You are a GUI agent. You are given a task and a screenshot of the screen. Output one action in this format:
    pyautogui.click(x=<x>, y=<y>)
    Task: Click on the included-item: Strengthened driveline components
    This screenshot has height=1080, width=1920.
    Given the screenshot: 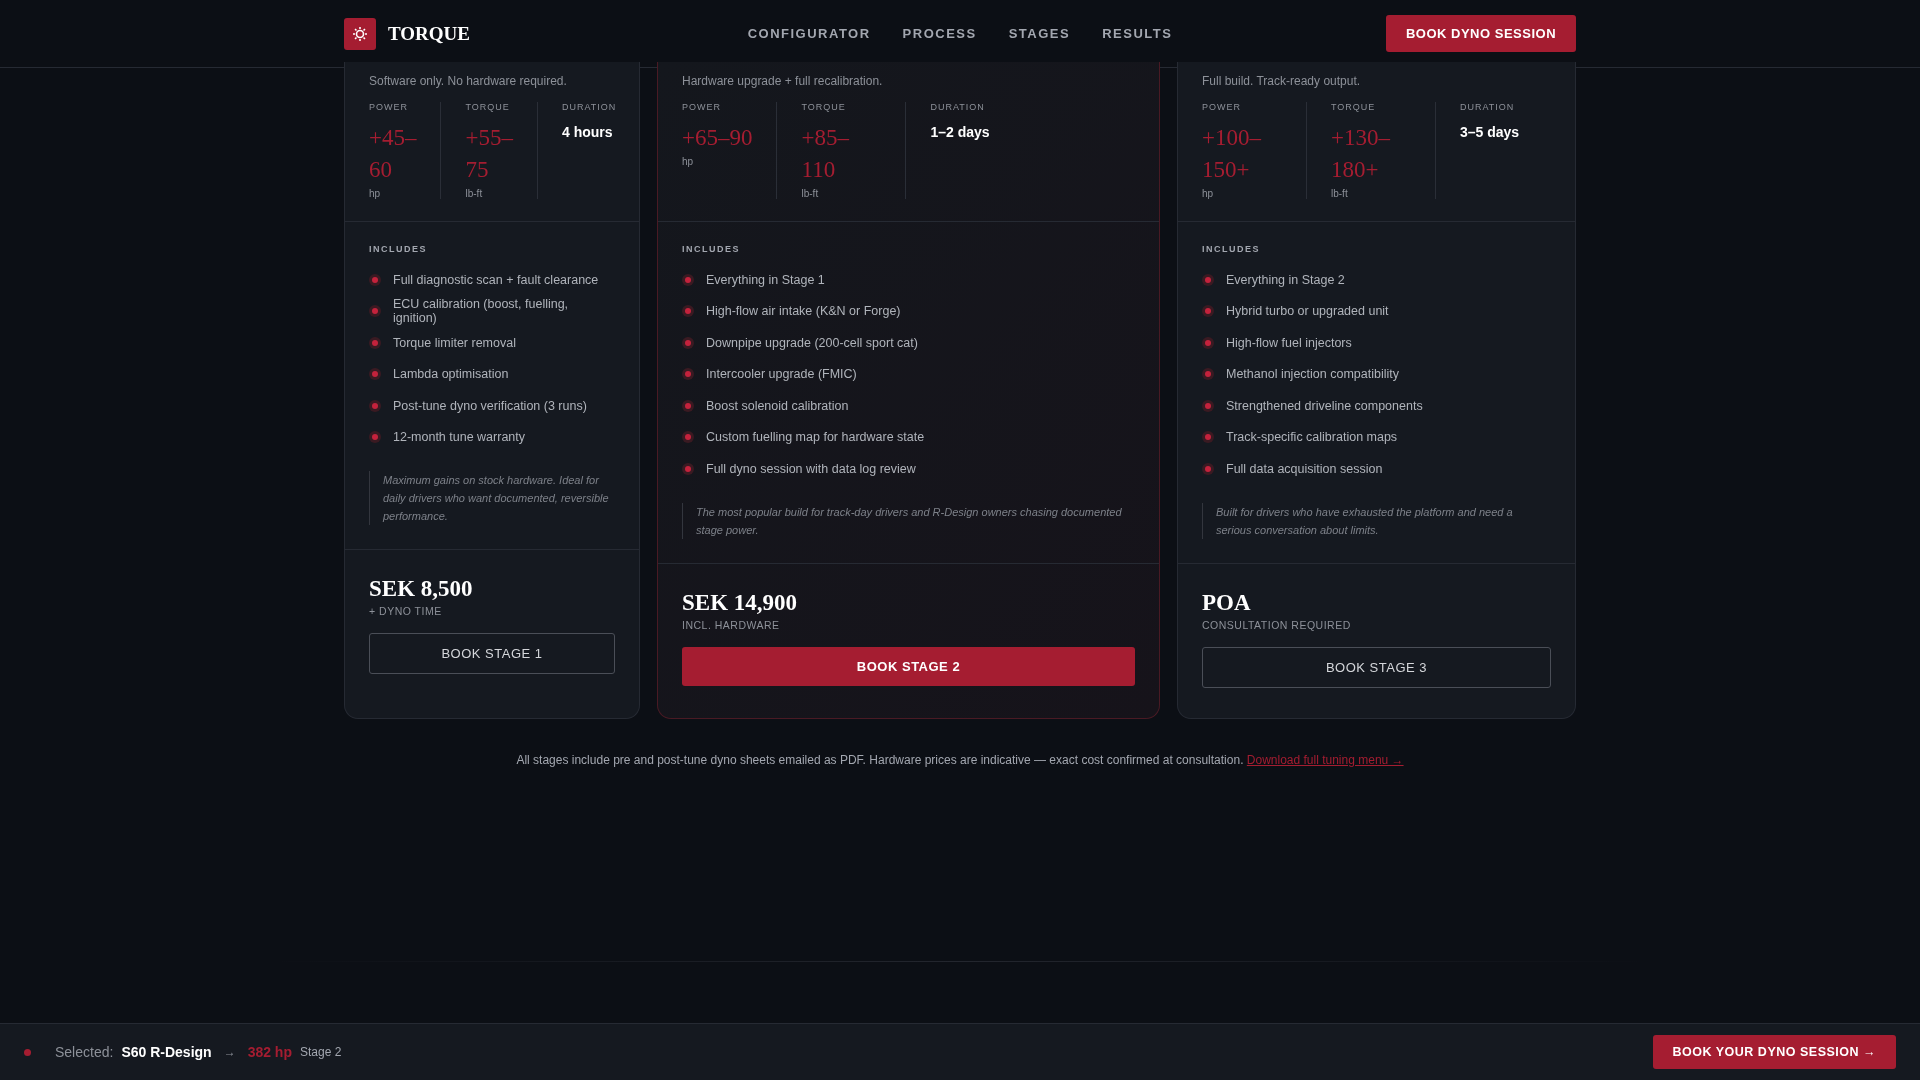 What is the action you would take?
    pyautogui.click(x=1324, y=405)
    